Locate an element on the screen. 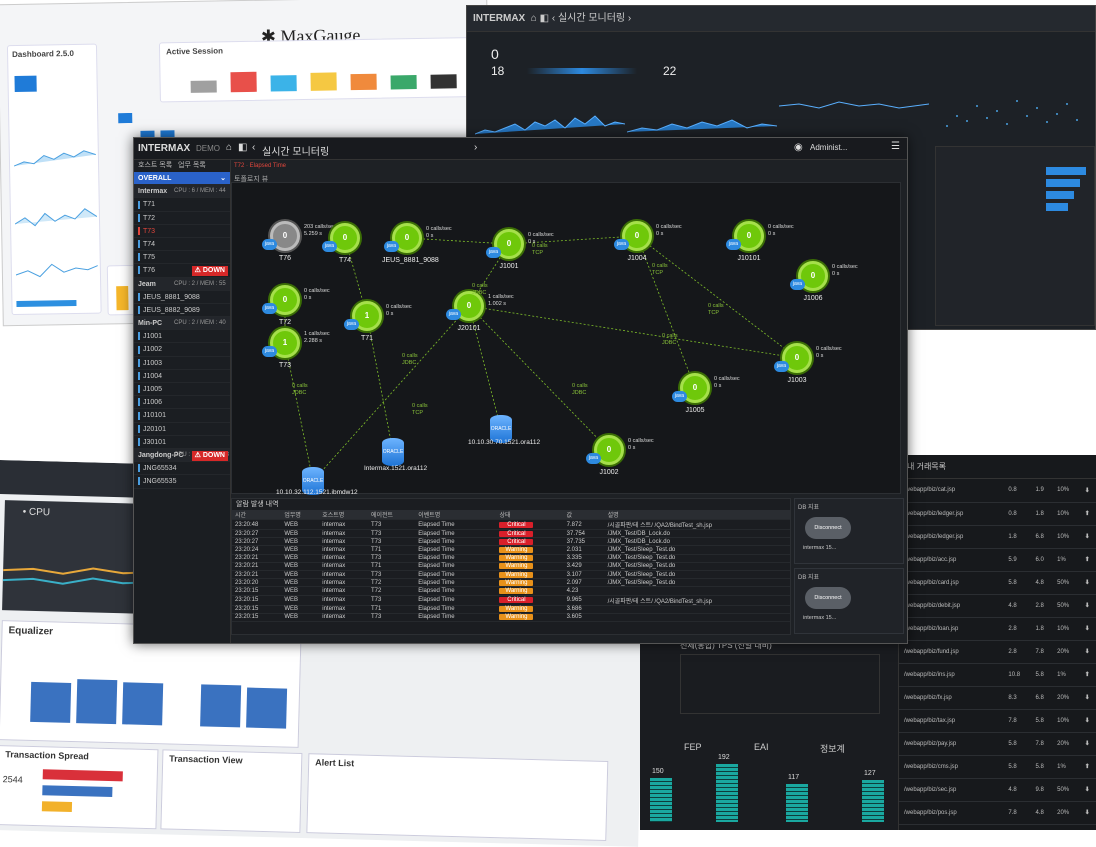  user-icon: ◉ is located at coordinates (798, 147).